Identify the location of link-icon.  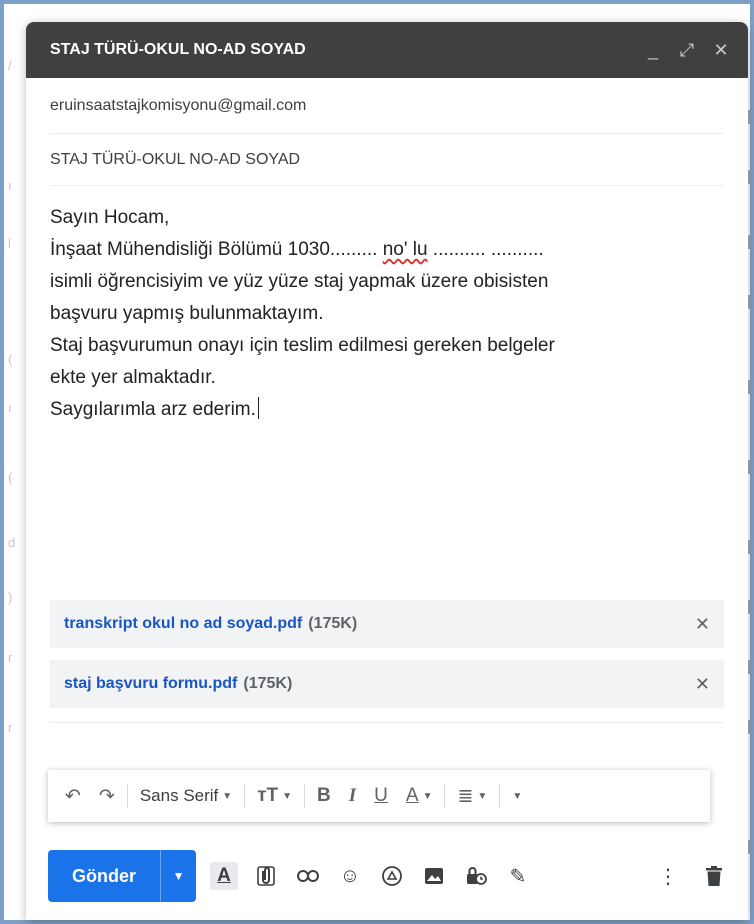
(308, 876).